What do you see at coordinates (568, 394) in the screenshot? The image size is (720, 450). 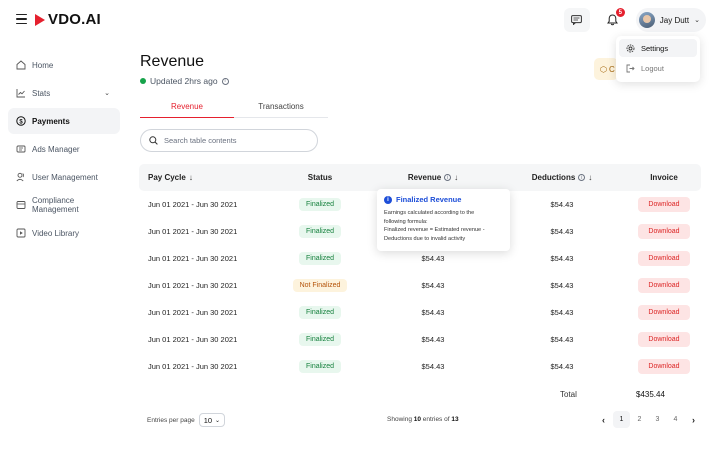 I see `total-label: Total` at bounding box center [568, 394].